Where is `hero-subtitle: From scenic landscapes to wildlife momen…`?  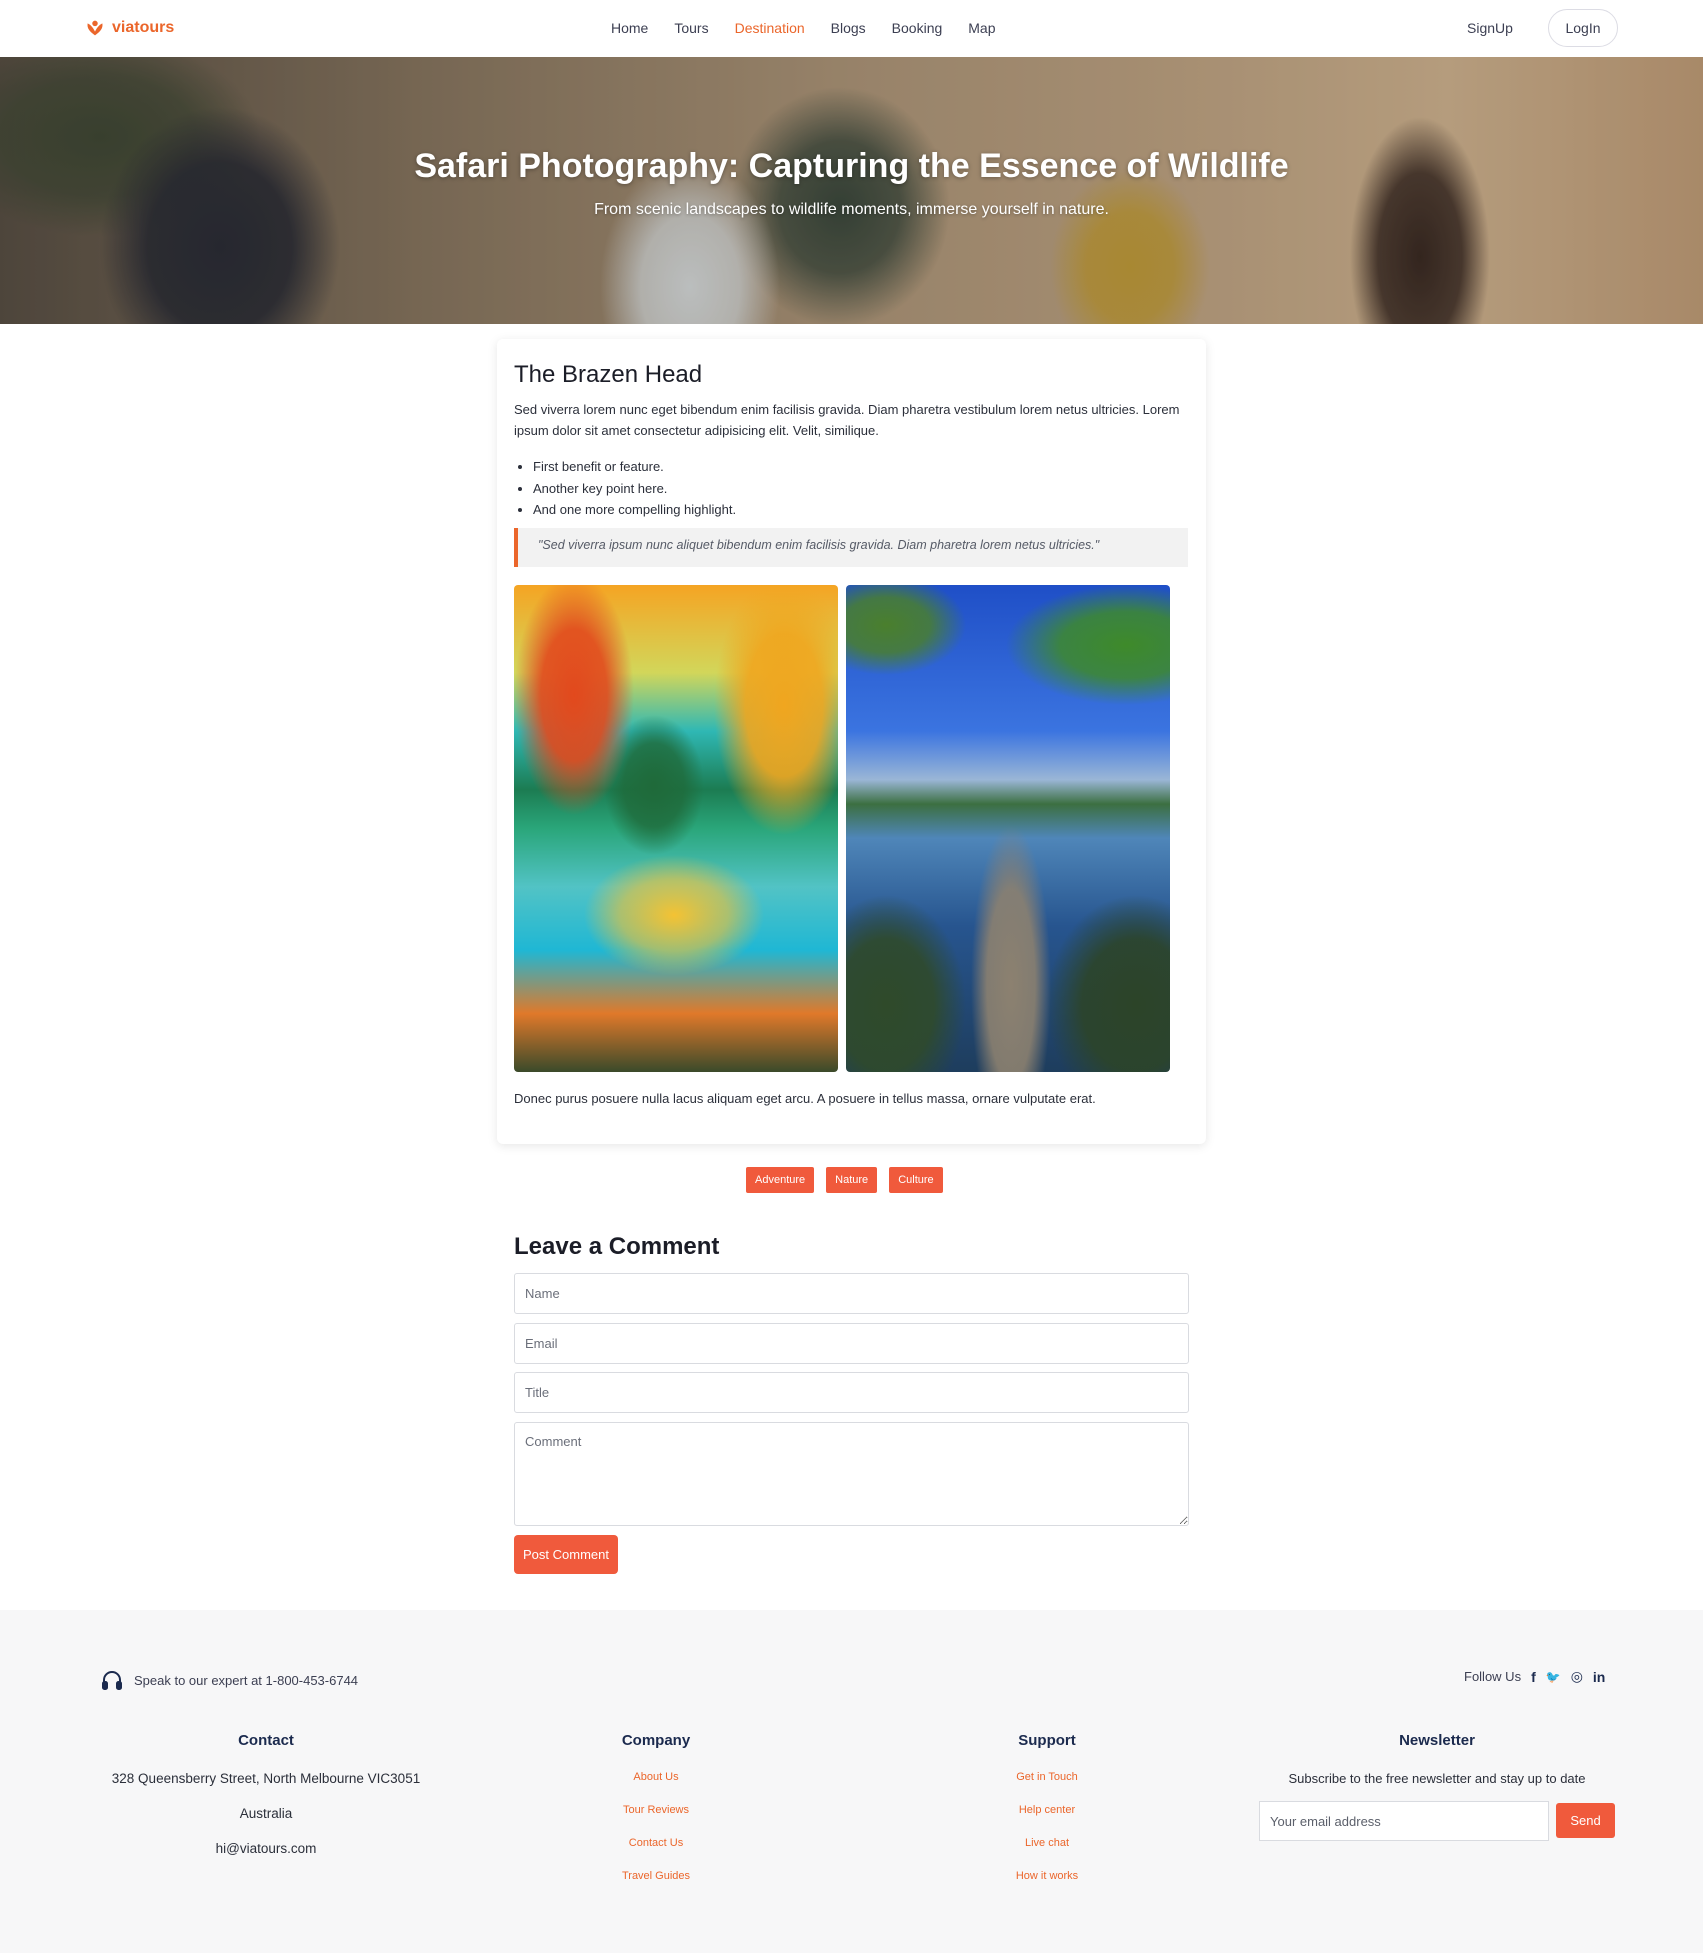
hero-subtitle: From scenic landscapes to wildlife momen… is located at coordinates (851, 209).